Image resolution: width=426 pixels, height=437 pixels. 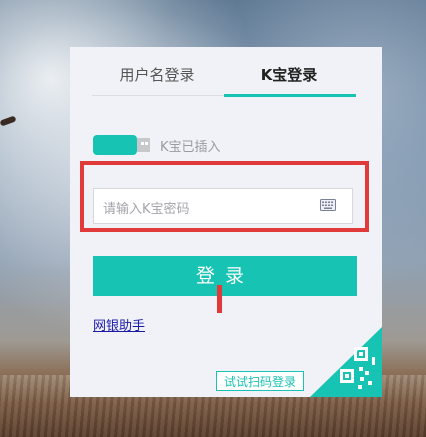 What do you see at coordinates (190, 147) in the screenshot?
I see `usb-status-text: K宝已插入` at bounding box center [190, 147].